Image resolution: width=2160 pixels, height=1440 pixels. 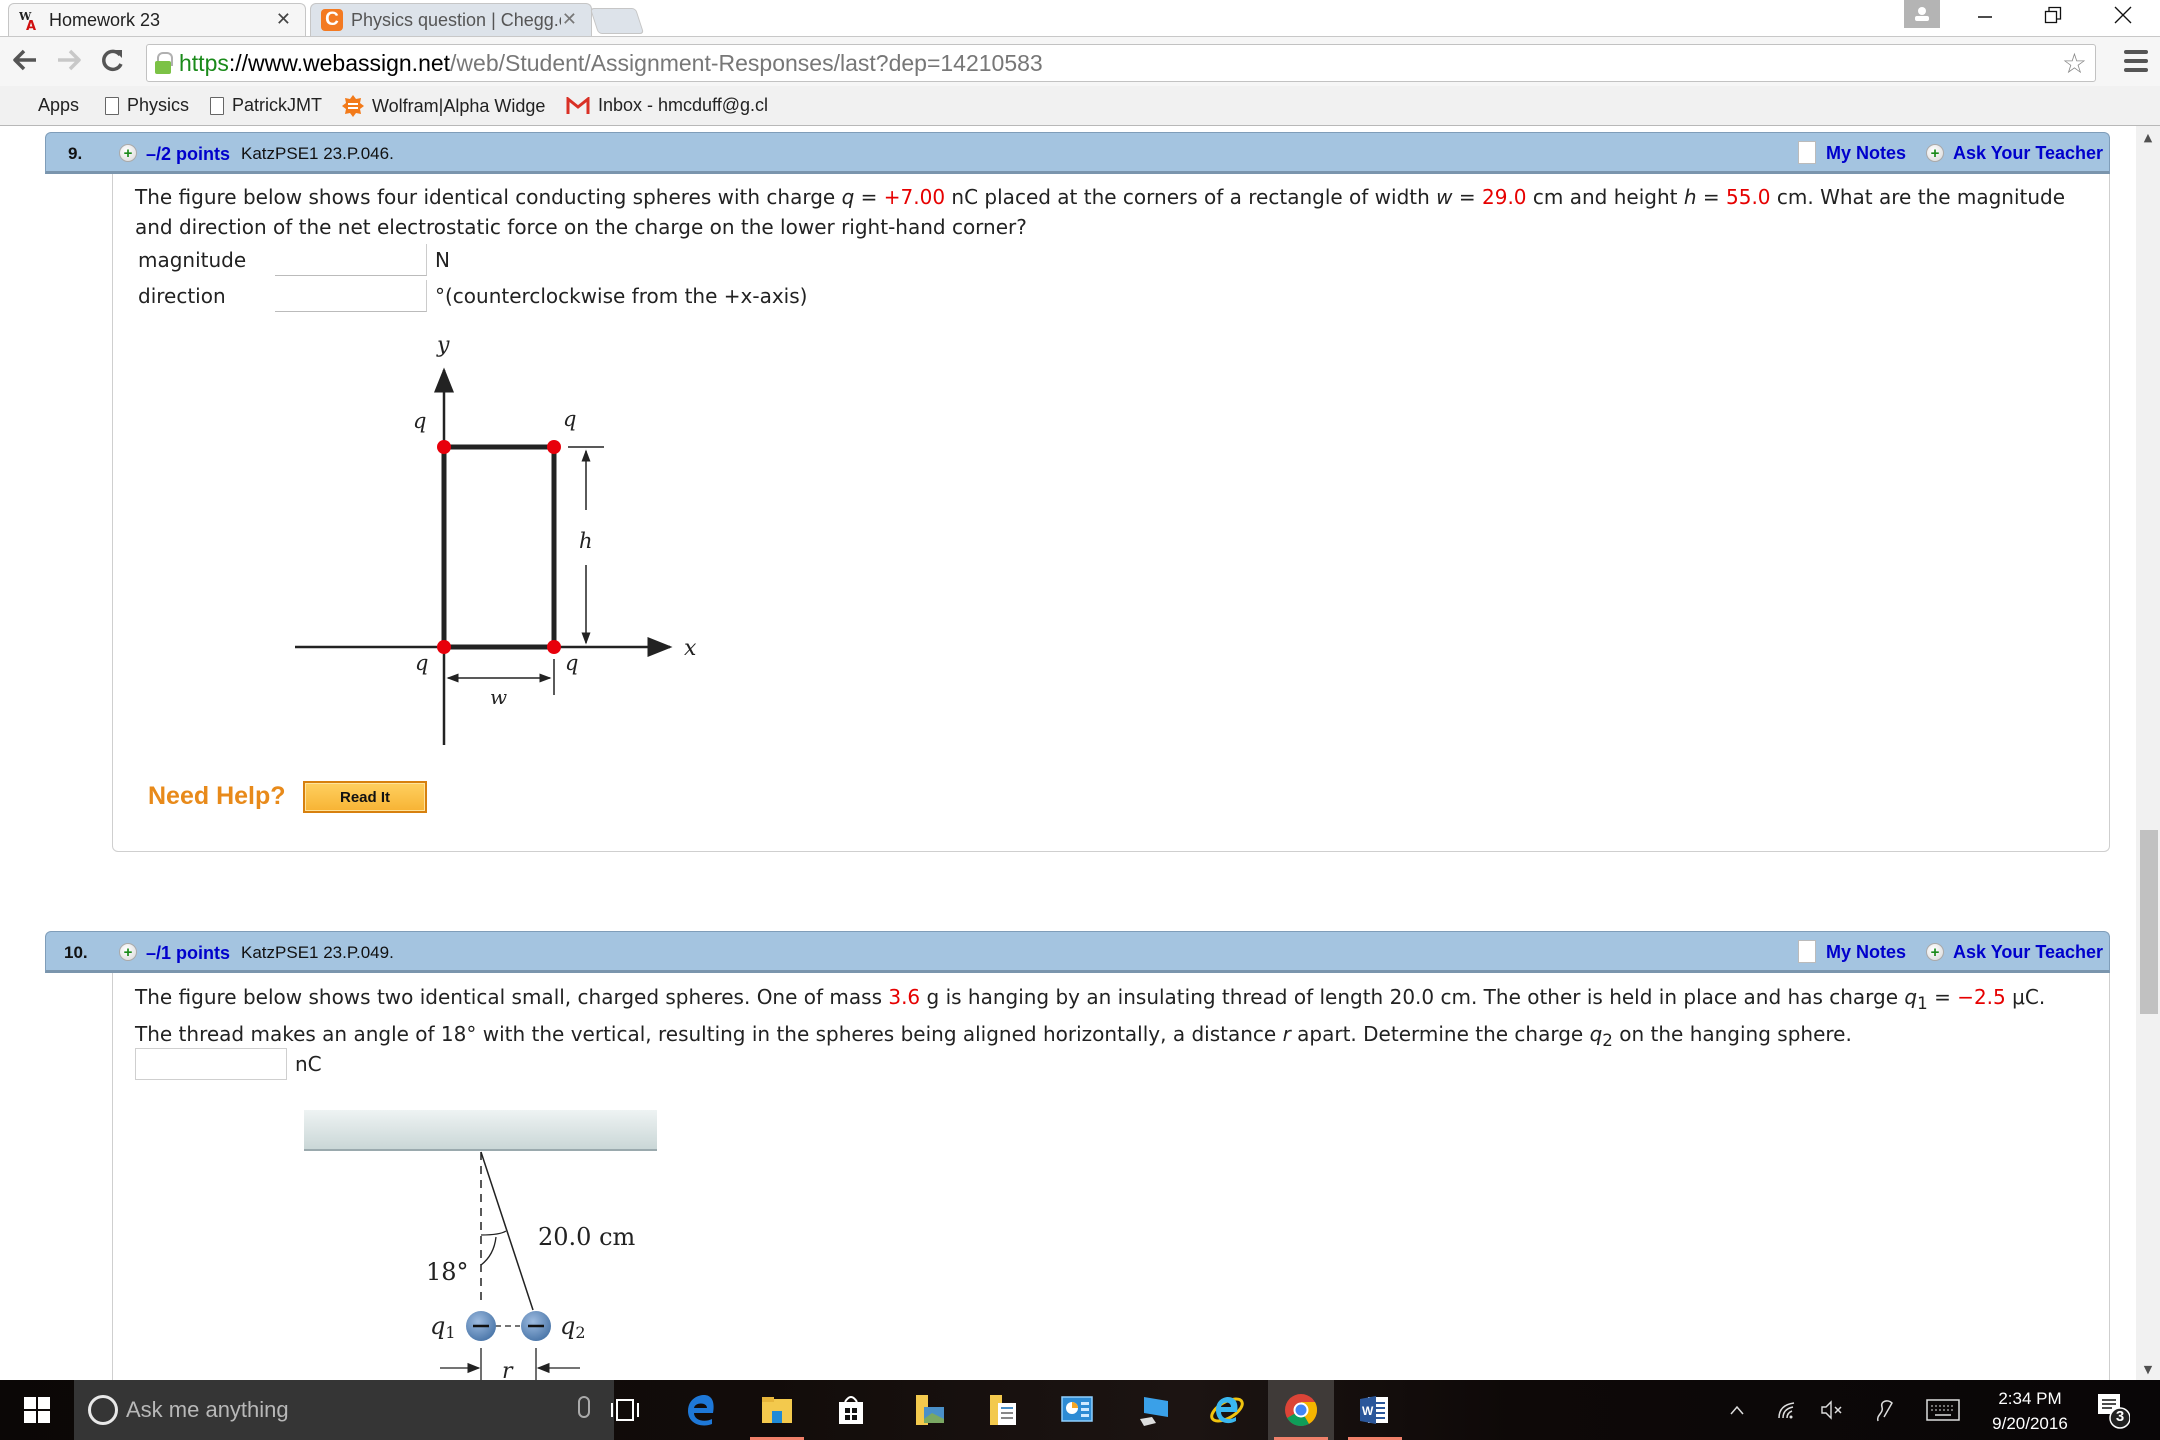 I want to click on read-it-button: Read It, so click(x=365, y=797).